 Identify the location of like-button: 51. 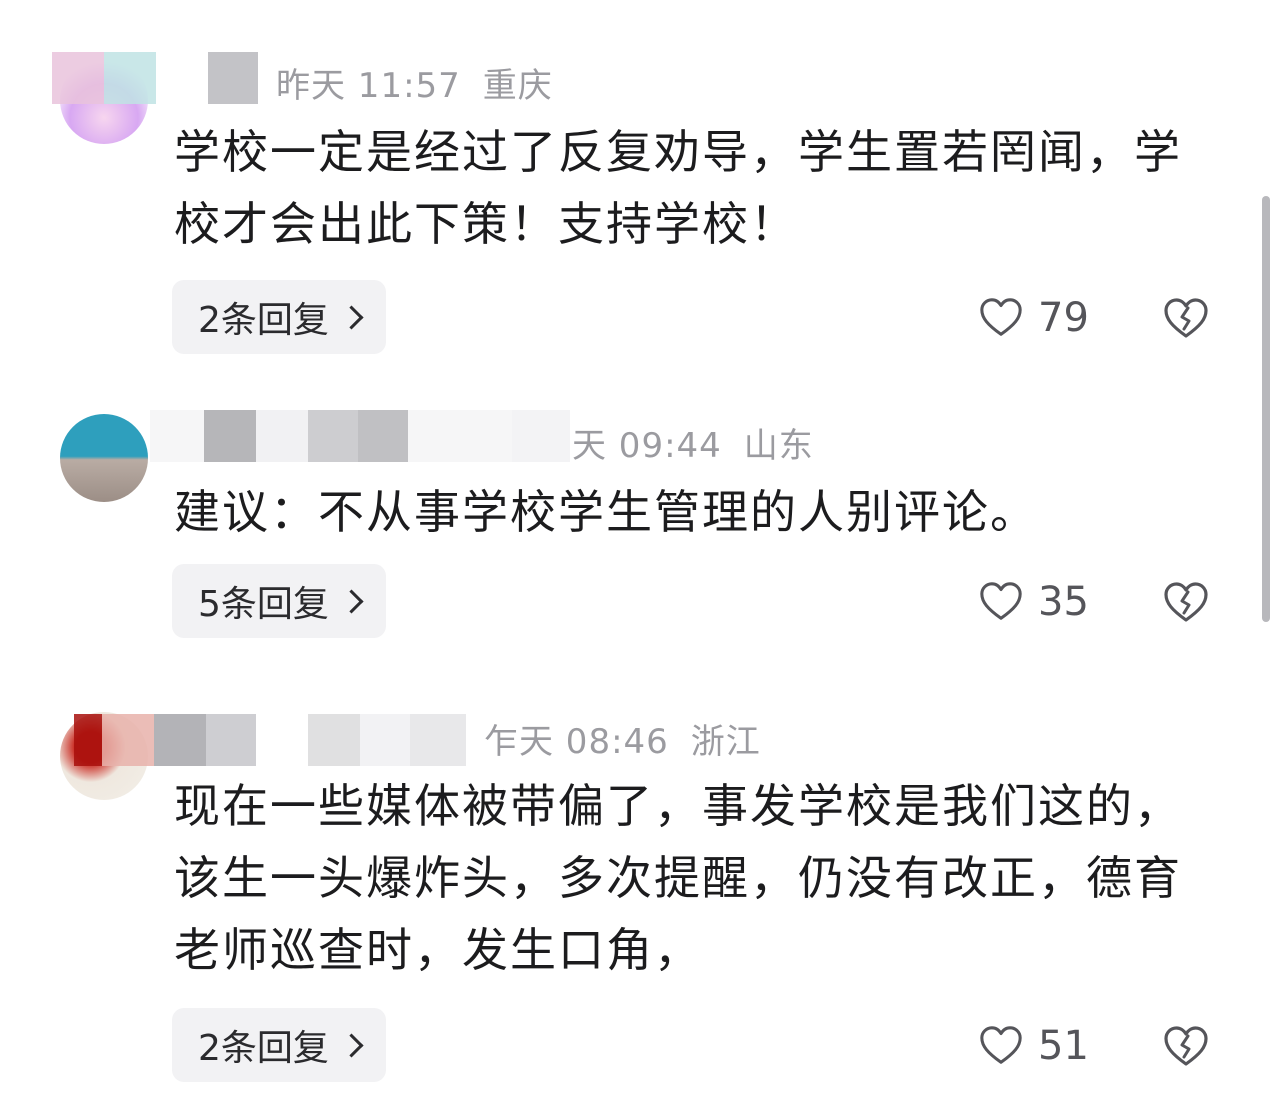
(1033, 1046).